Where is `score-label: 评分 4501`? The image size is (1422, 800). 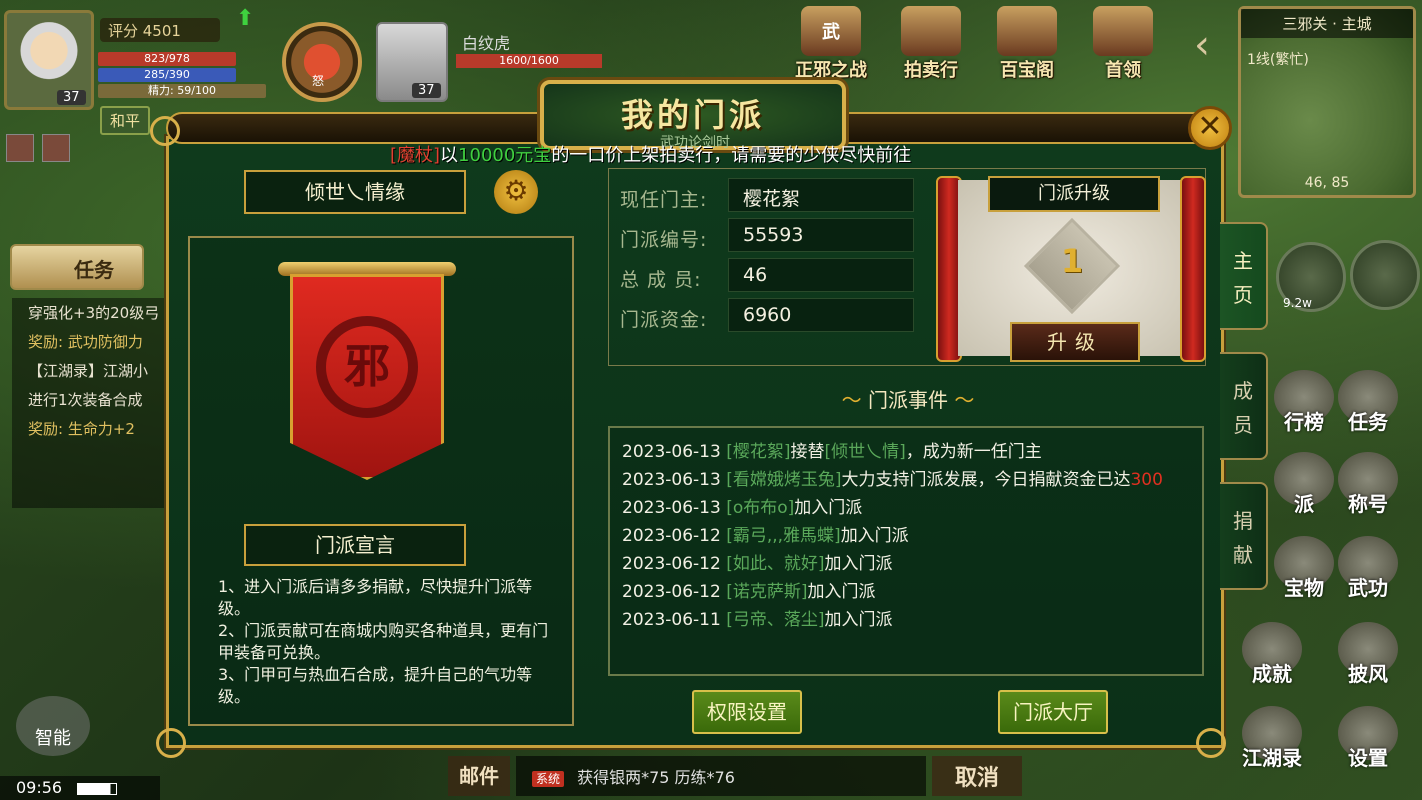 score-label: 评分 4501 is located at coordinates (160, 30).